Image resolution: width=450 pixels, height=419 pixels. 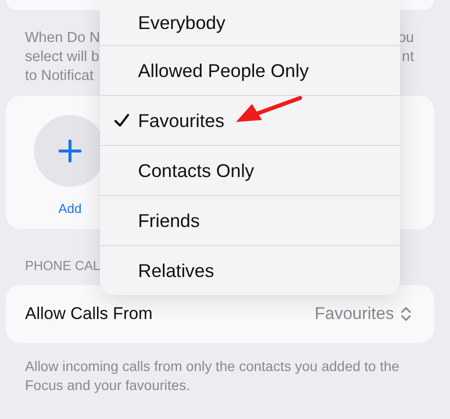 What do you see at coordinates (250, 170) in the screenshot?
I see `menu-item: Contacts Only` at bounding box center [250, 170].